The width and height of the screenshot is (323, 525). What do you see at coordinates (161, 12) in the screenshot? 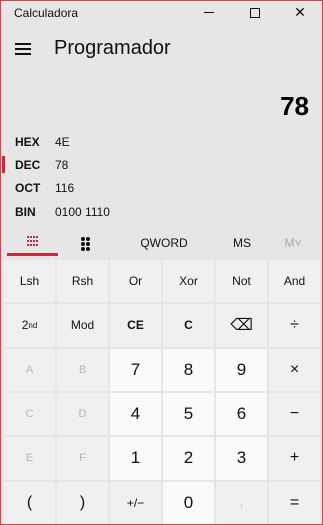
I see `title-bar: Calculadora ✕` at bounding box center [161, 12].